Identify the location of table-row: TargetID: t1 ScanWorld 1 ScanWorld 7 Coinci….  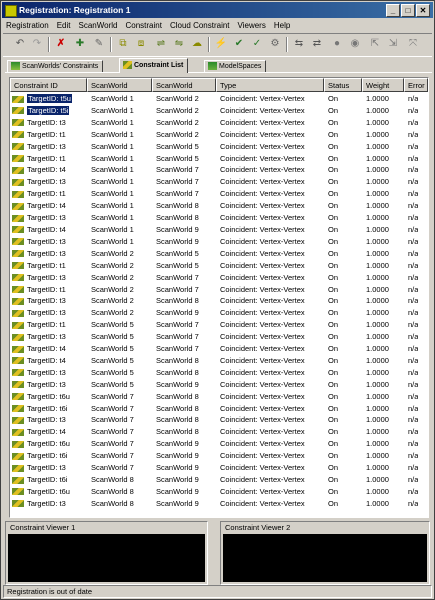
(219, 194).